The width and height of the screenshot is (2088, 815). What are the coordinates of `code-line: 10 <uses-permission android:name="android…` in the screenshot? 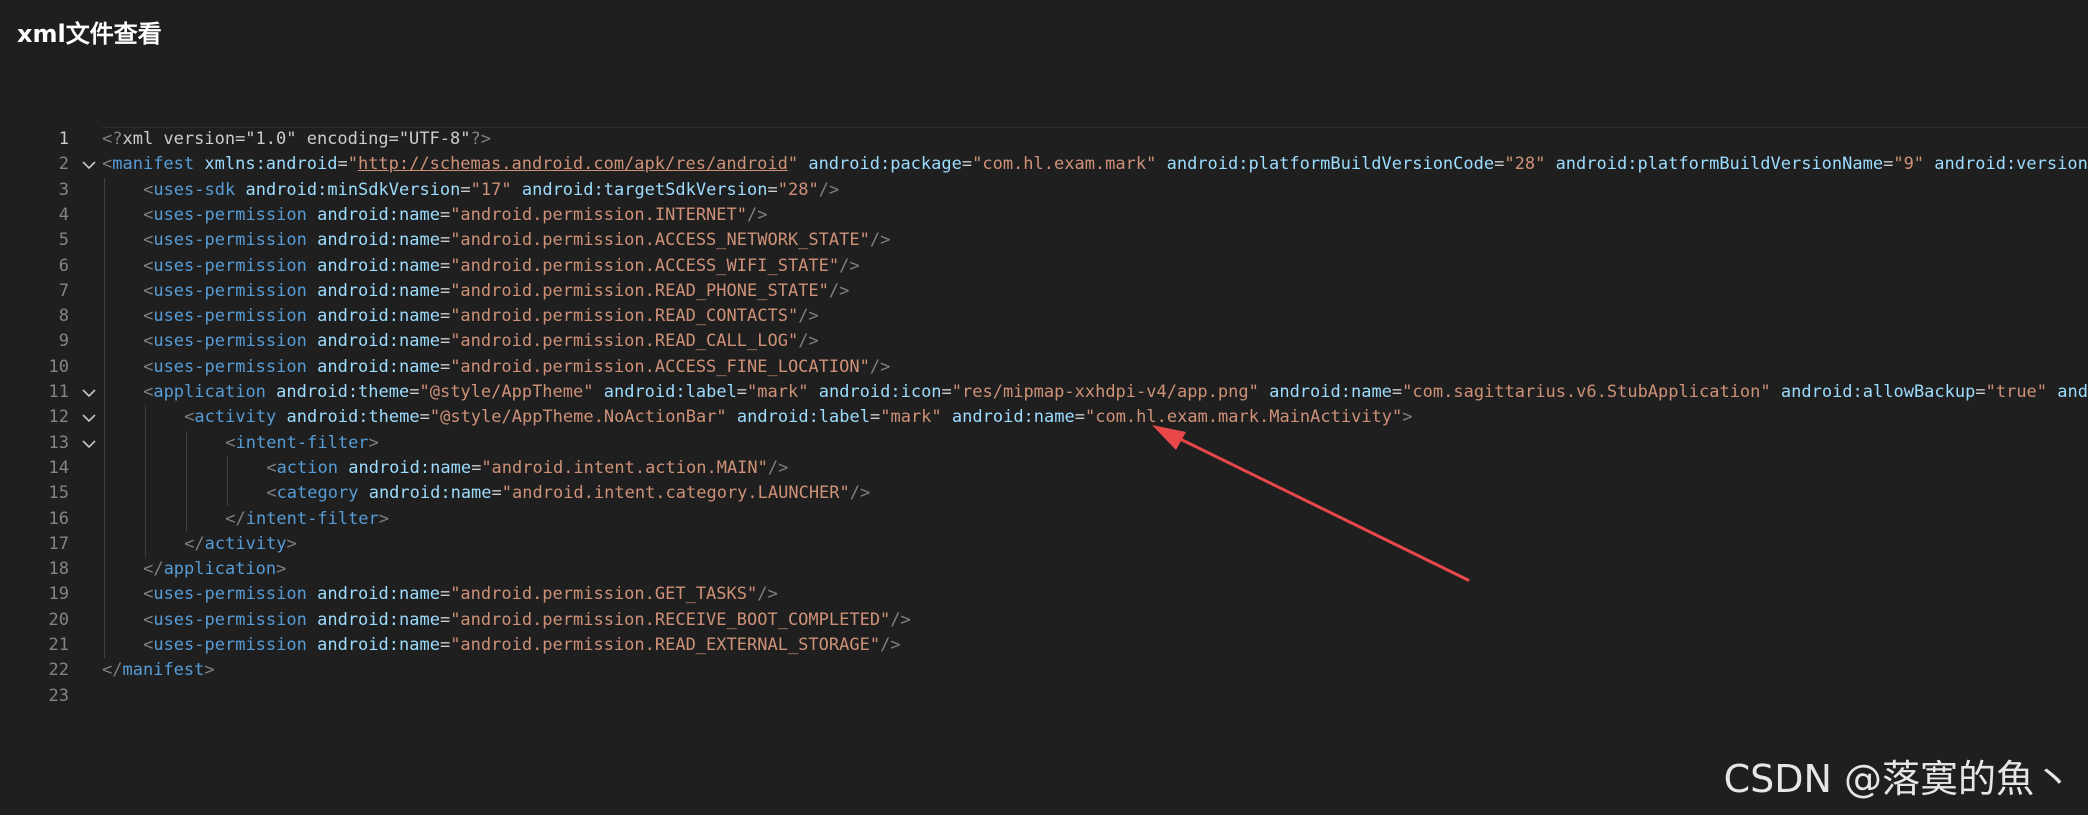 It's located at (1044, 367).